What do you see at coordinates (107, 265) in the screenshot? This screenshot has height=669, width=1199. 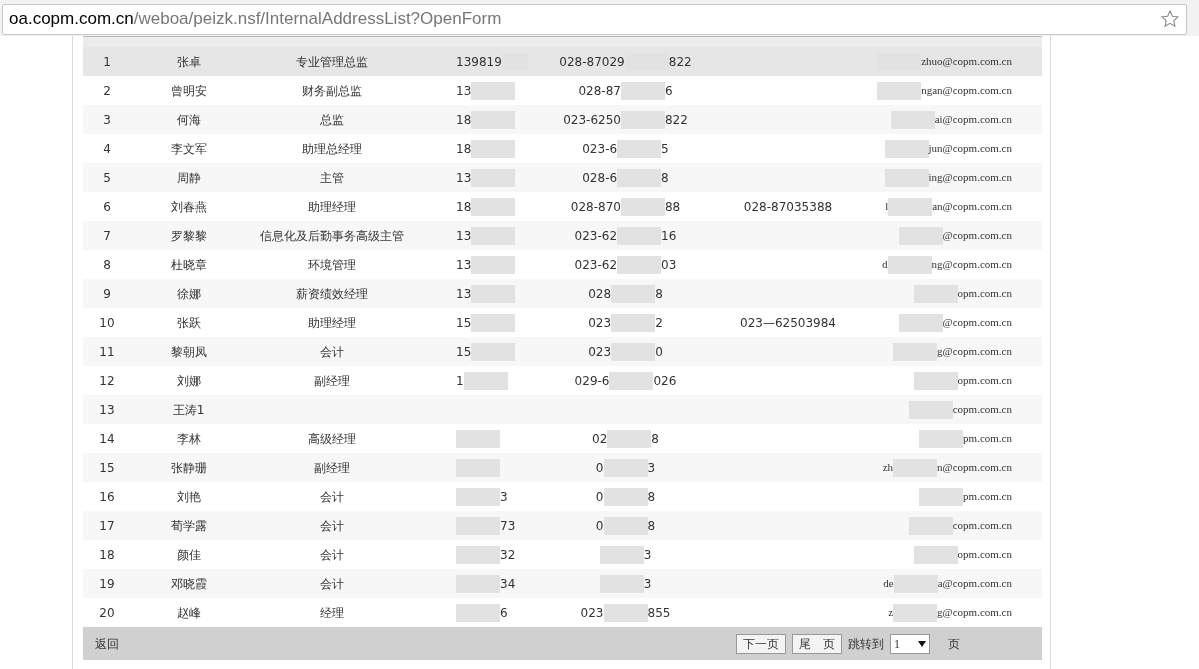 I see `row-number: 8` at bounding box center [107, 265].